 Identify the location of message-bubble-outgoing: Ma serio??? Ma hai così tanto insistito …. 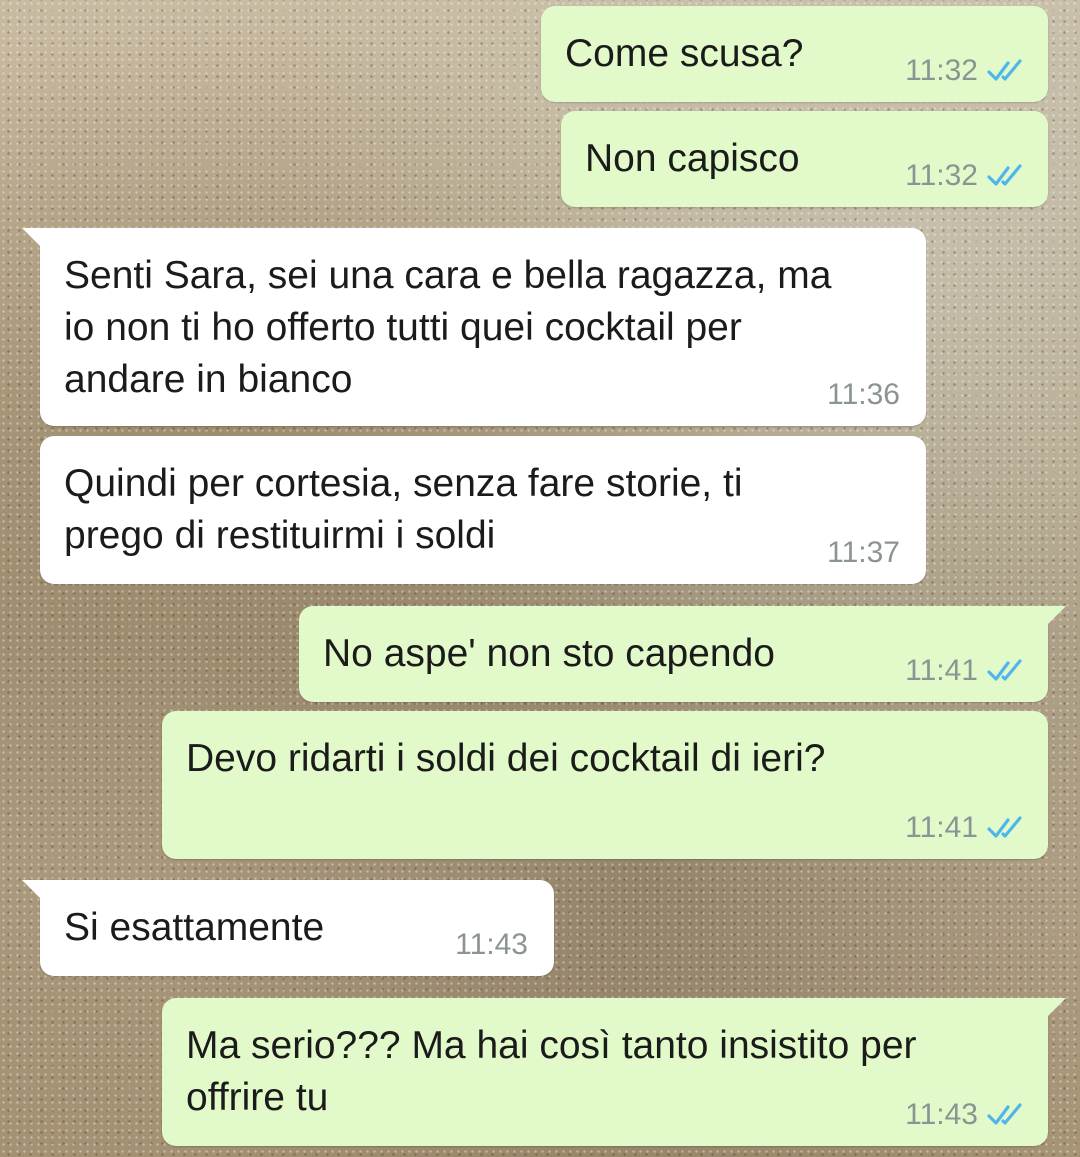
(614, 1072).